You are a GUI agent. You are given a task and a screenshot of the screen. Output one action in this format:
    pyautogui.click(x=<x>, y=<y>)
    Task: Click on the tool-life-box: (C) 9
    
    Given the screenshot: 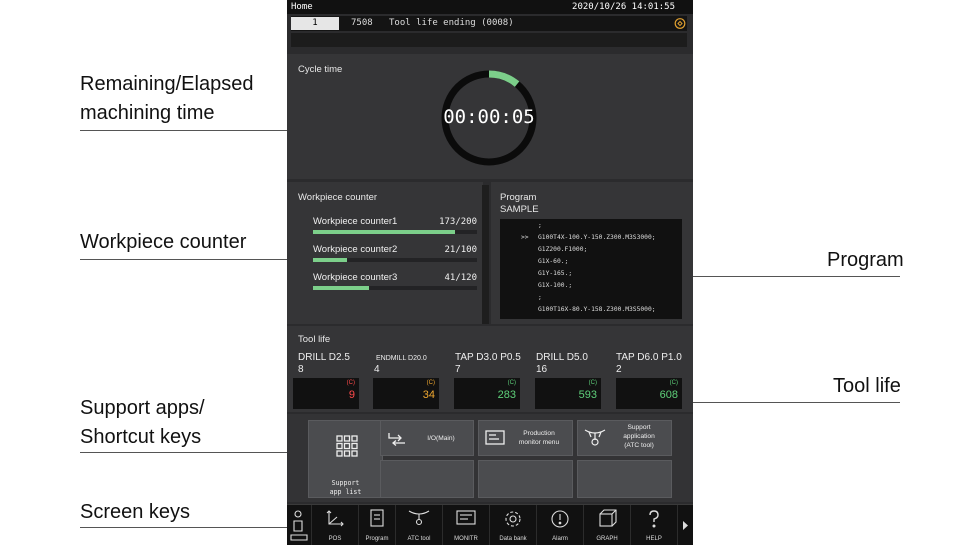 What is the action you would take?
    pyautogui.click(x=326, y=393)
    